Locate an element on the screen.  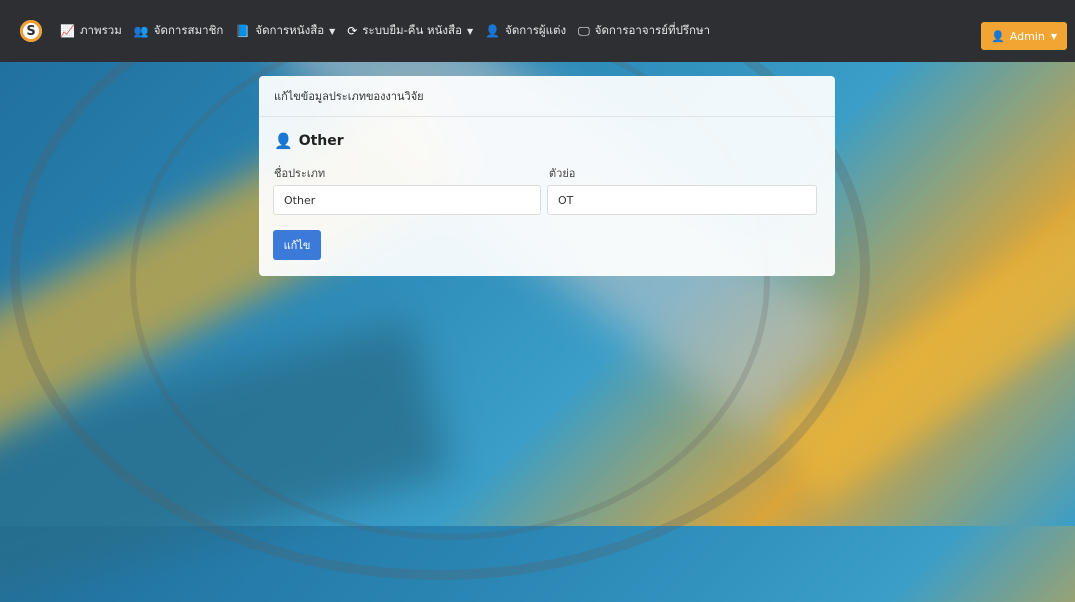
brand-logo: S is located at coordinates (31, 31).